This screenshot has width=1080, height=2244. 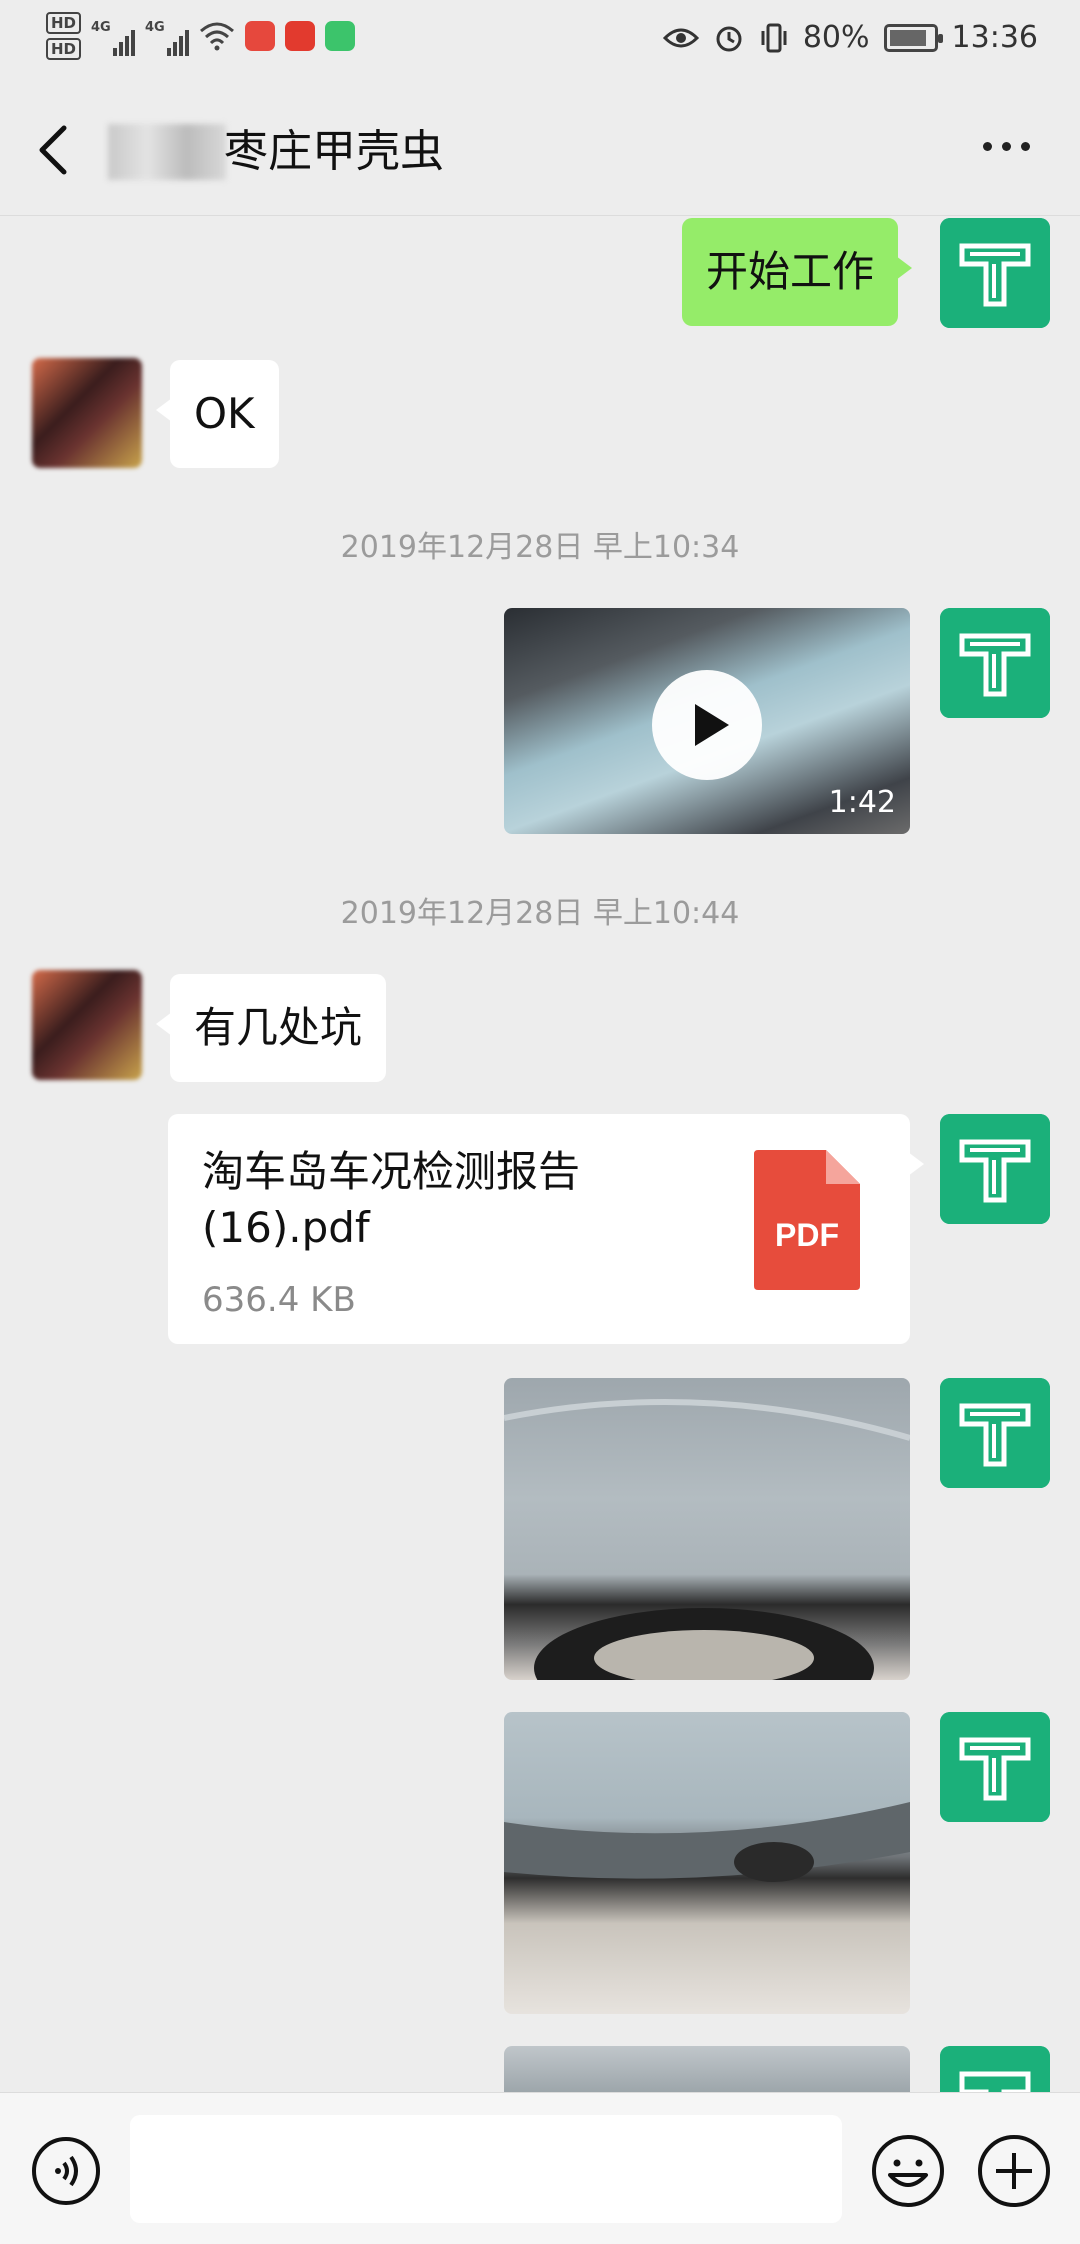 I want to click on pdf-badge: PDF, so click(x=807, y=1235).